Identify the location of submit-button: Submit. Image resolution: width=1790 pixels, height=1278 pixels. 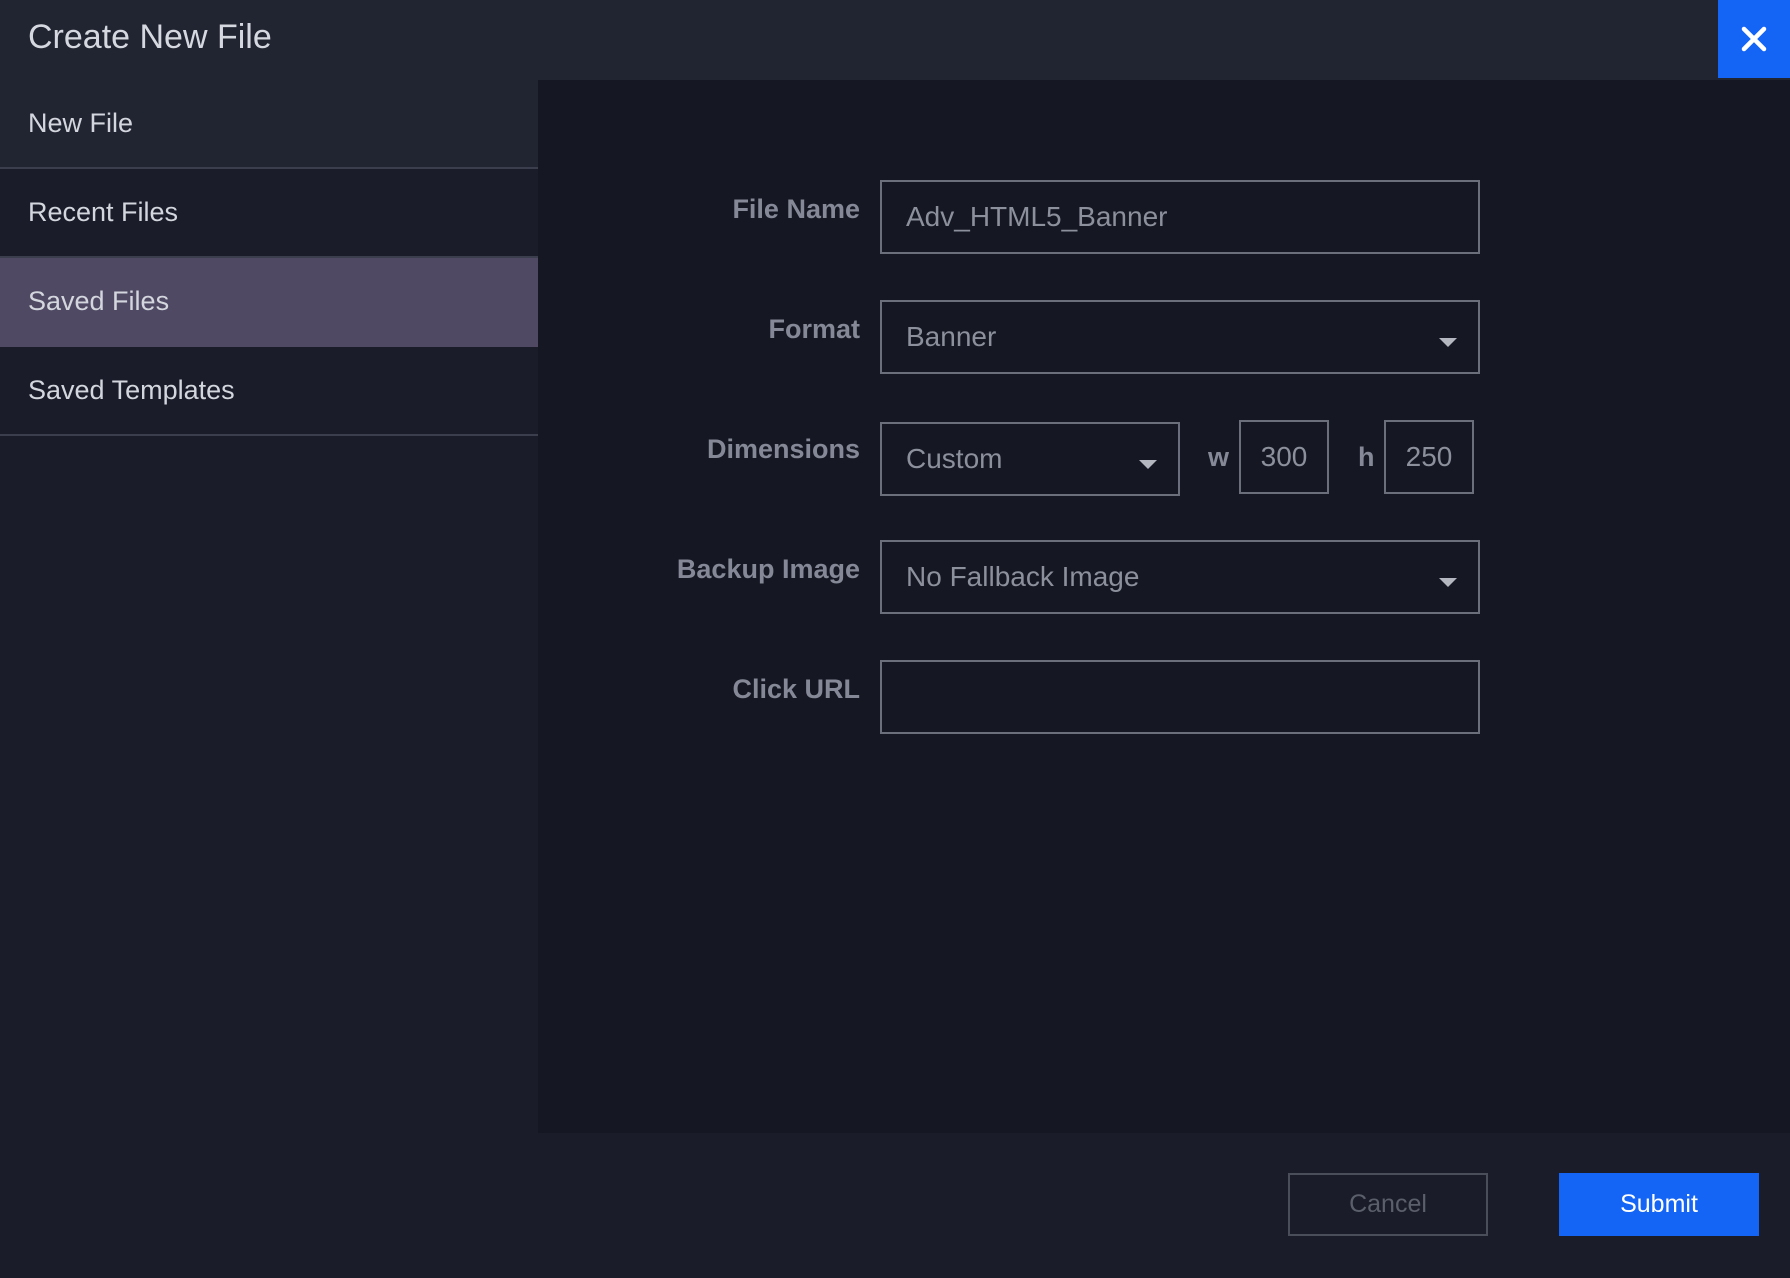
(1659, 1204).